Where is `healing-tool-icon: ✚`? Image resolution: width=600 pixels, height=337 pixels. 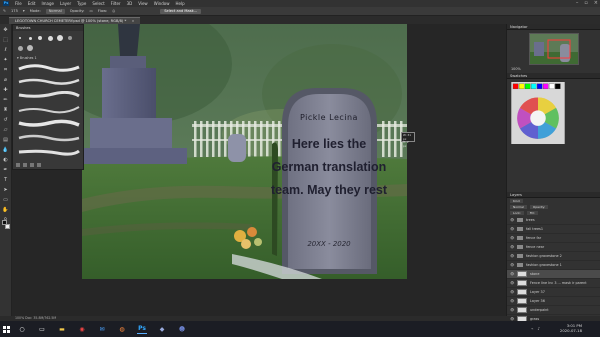
healing-tool-icon: ✚ is located at coordinates (6, 90).